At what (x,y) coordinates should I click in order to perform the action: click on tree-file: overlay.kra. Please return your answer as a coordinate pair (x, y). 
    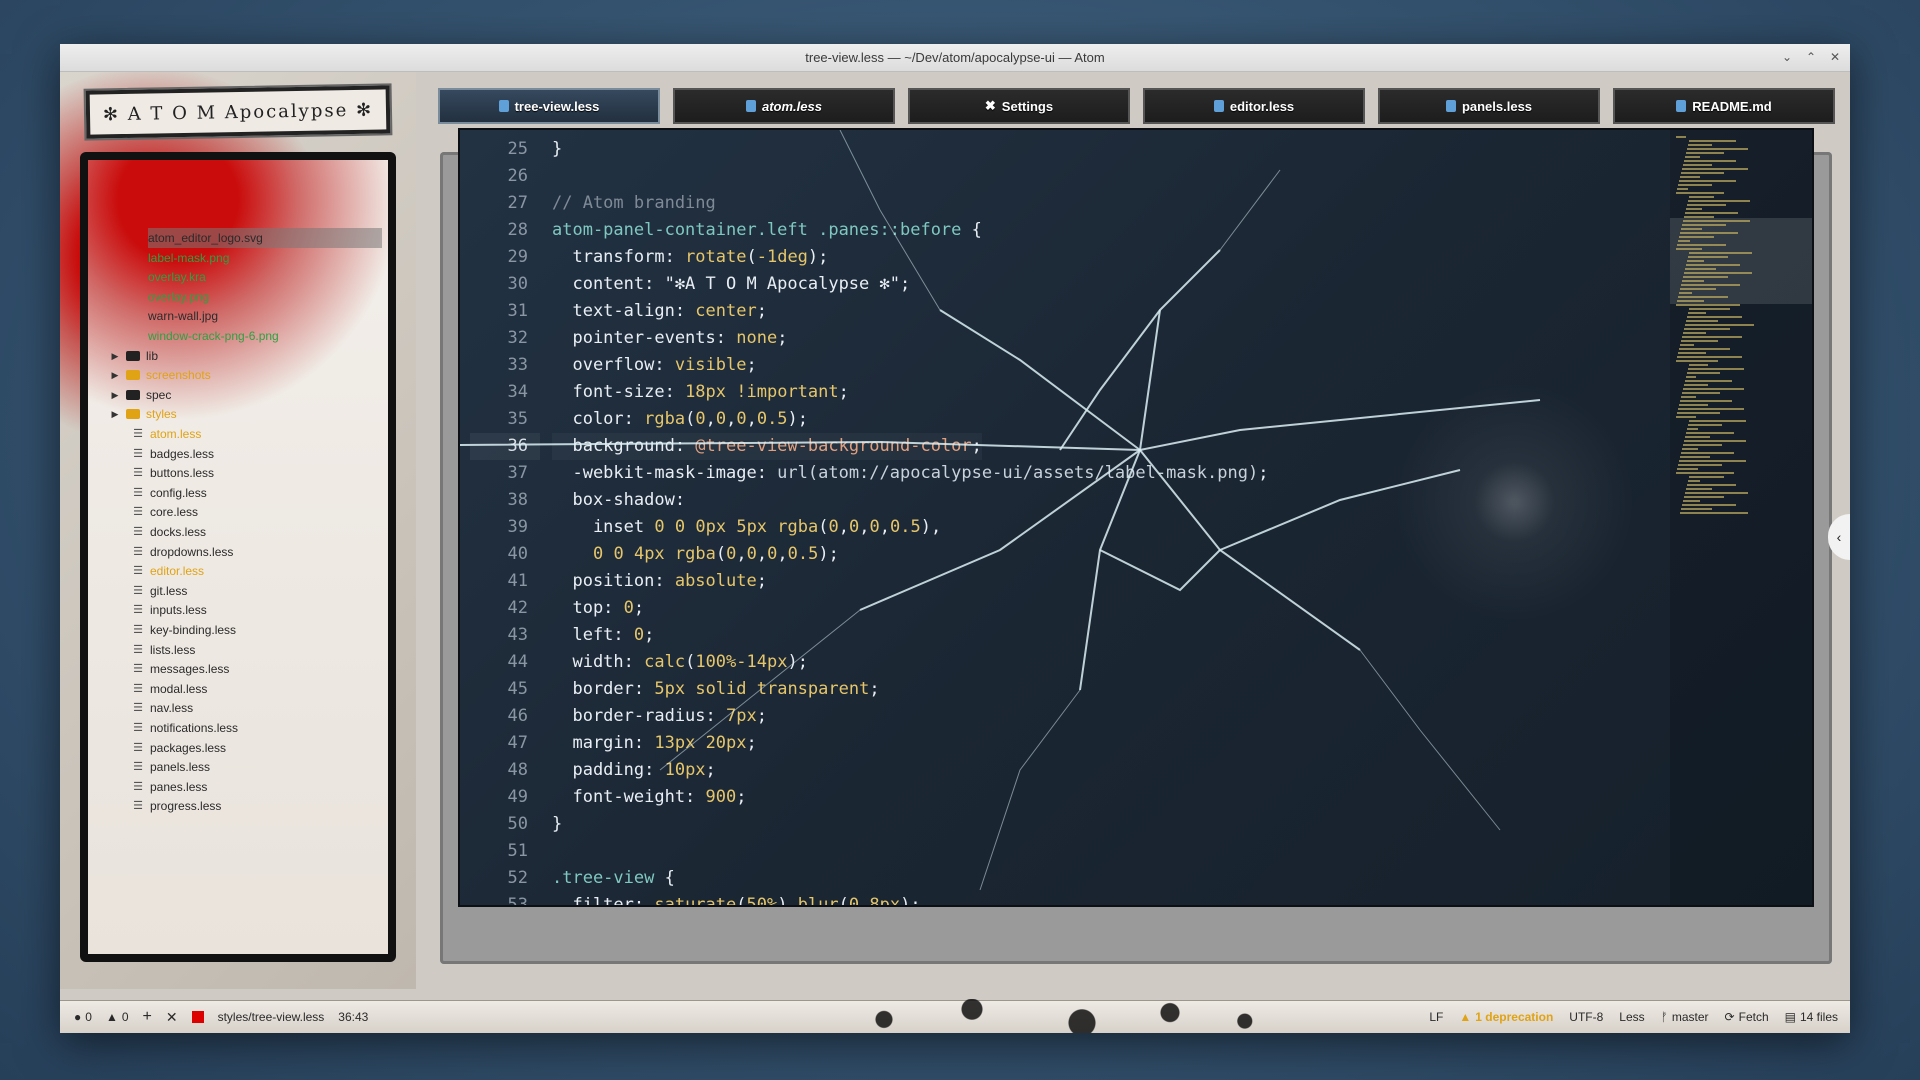
    Looking at the image, I should click on (177, 277).